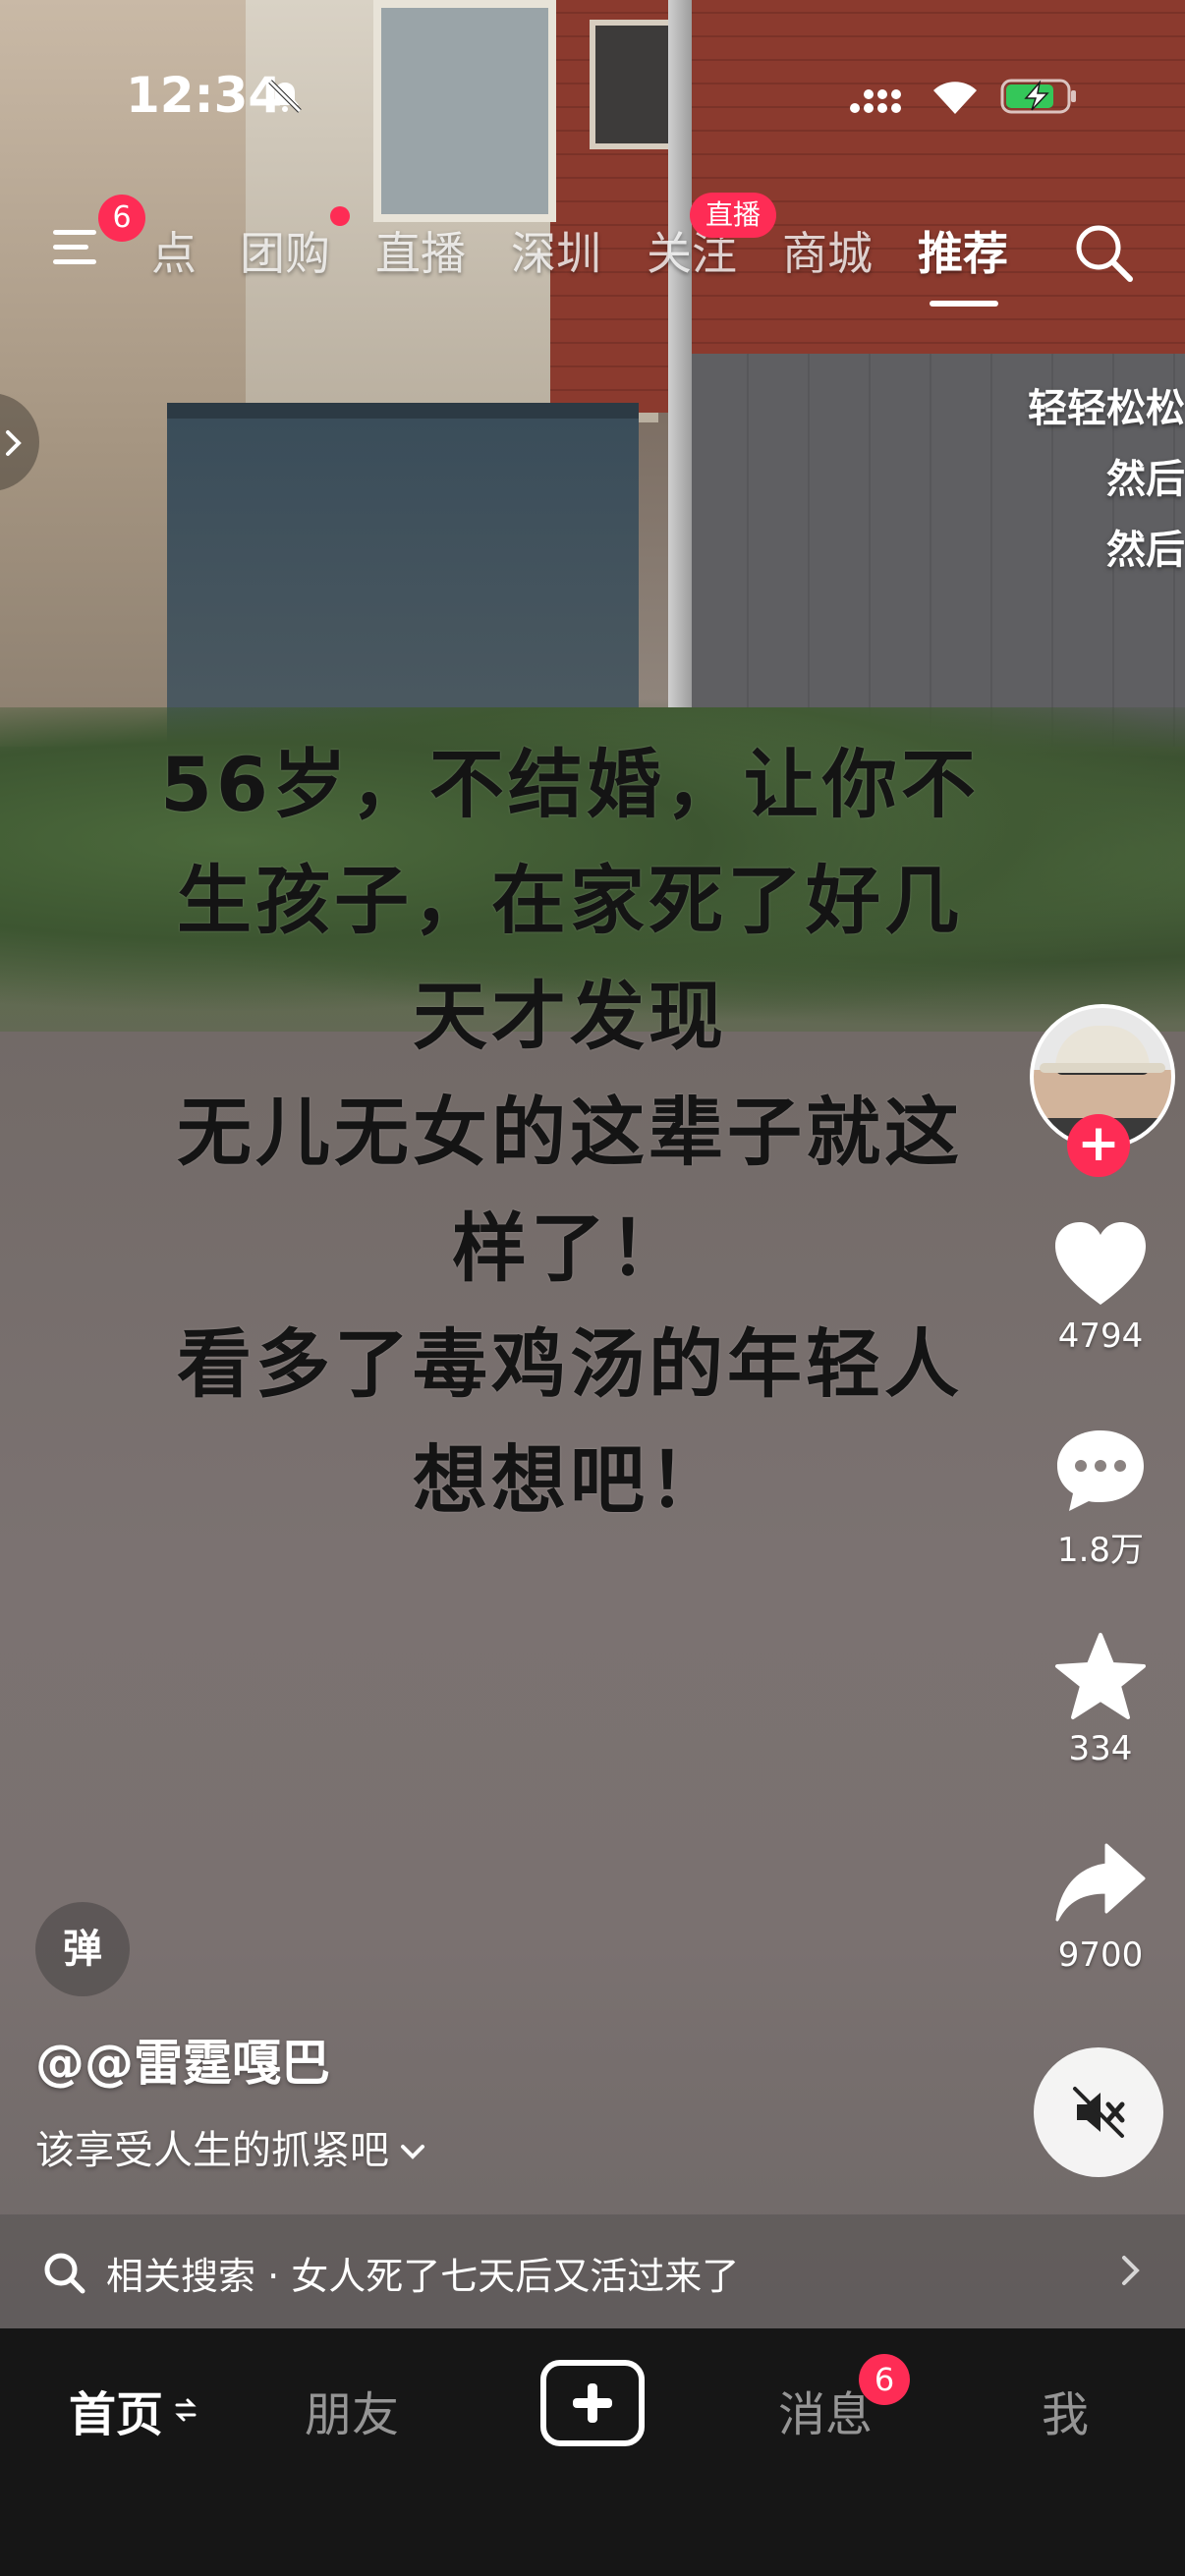 The height and width of the screenshot is (2576, 1185). I want to click on active-tab-indicator, so click(964, 304).